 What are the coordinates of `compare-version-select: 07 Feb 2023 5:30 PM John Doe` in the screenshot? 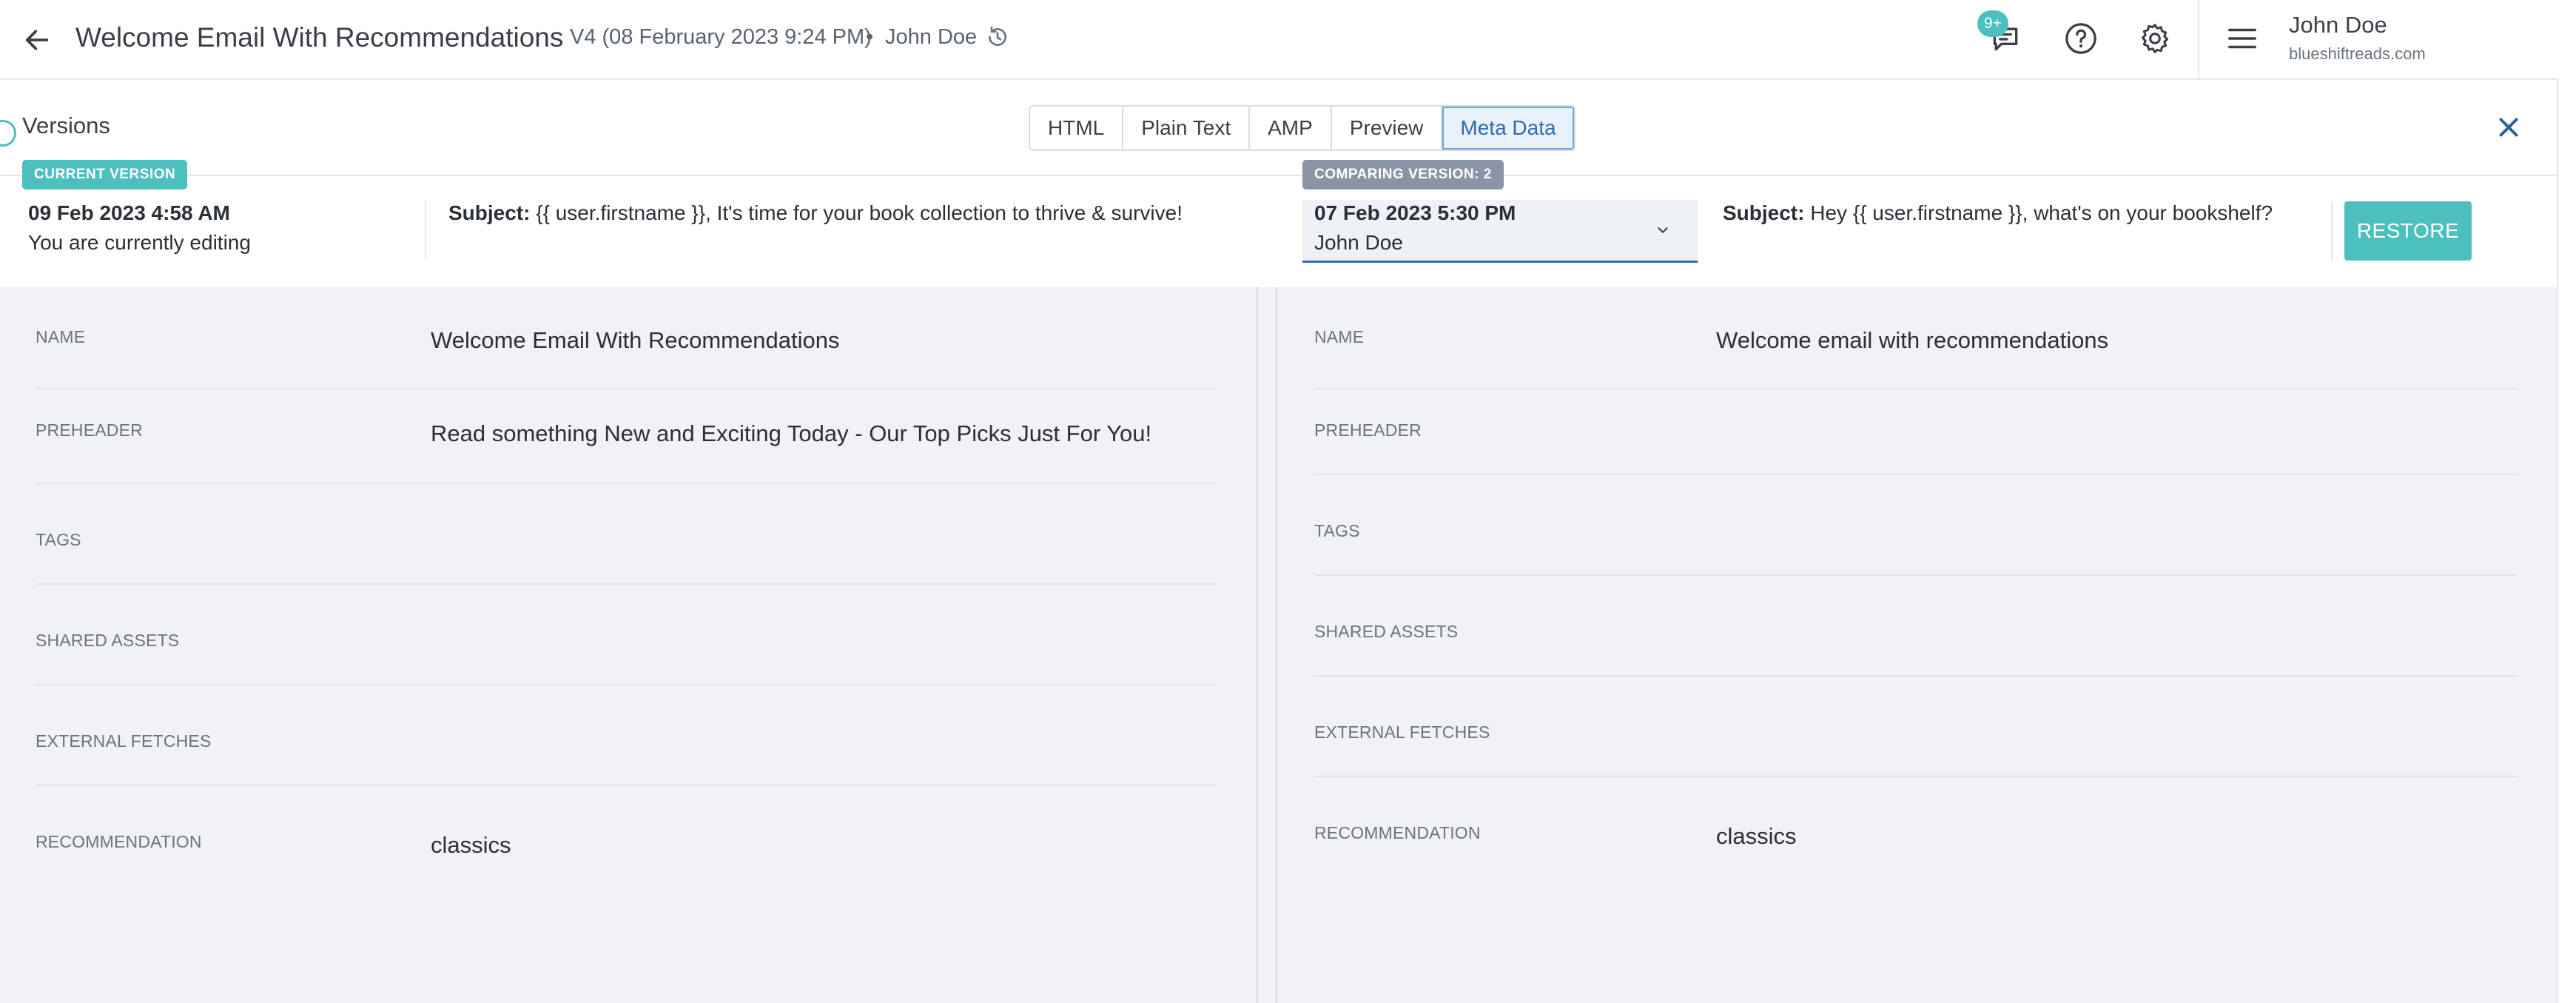 It's located at (1500, 232).